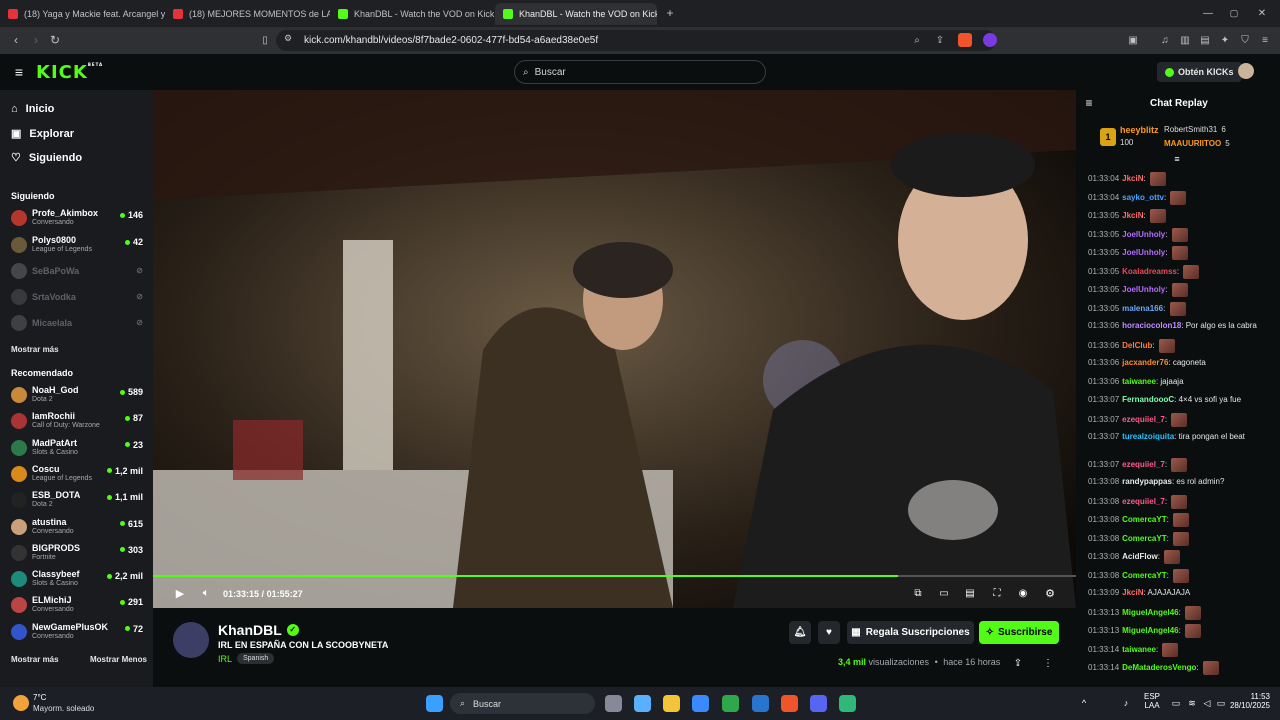 The width and height of the screenshot is (1280, 720). Describe the element at coordinates (78, 324) in the screenshot. I see `sidebar-channel-following-4: Micaelala ⊘` at that location.